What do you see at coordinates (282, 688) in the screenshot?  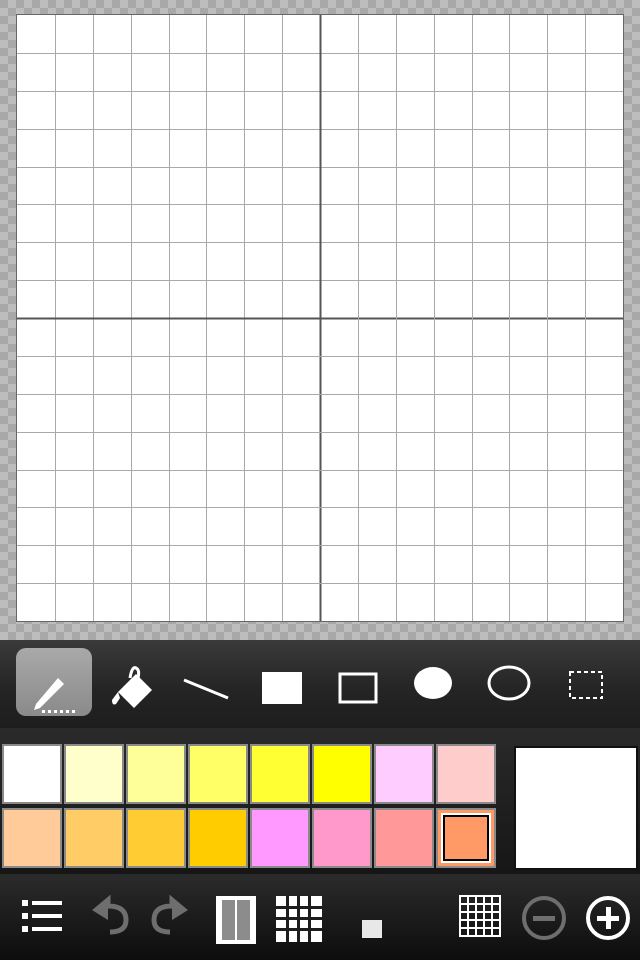 I see `filled-rectangle-icon` at bounding box center [282, 688].